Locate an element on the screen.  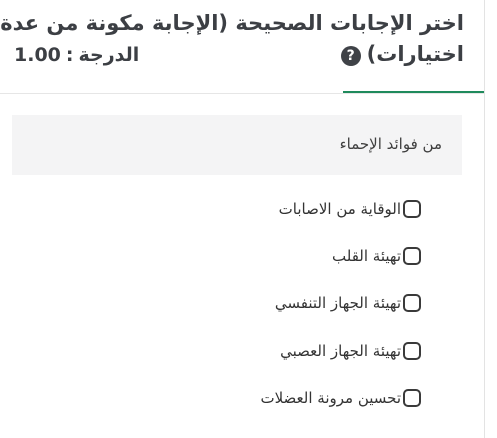
option-4: تهيئة الجهاز العصبي is located at coordinates (350, 351).